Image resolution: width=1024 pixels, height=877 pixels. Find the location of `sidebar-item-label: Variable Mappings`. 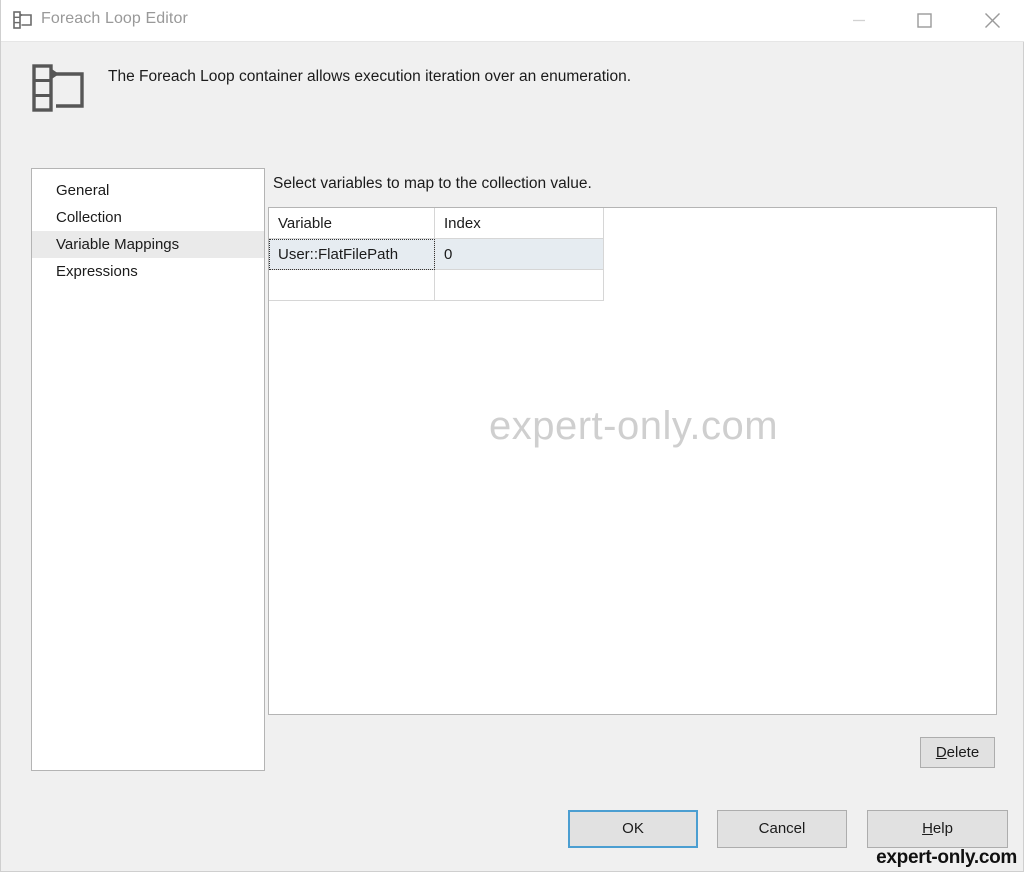

sidebar-item-label: Variable Mappings is located at coordinates (118, 244).